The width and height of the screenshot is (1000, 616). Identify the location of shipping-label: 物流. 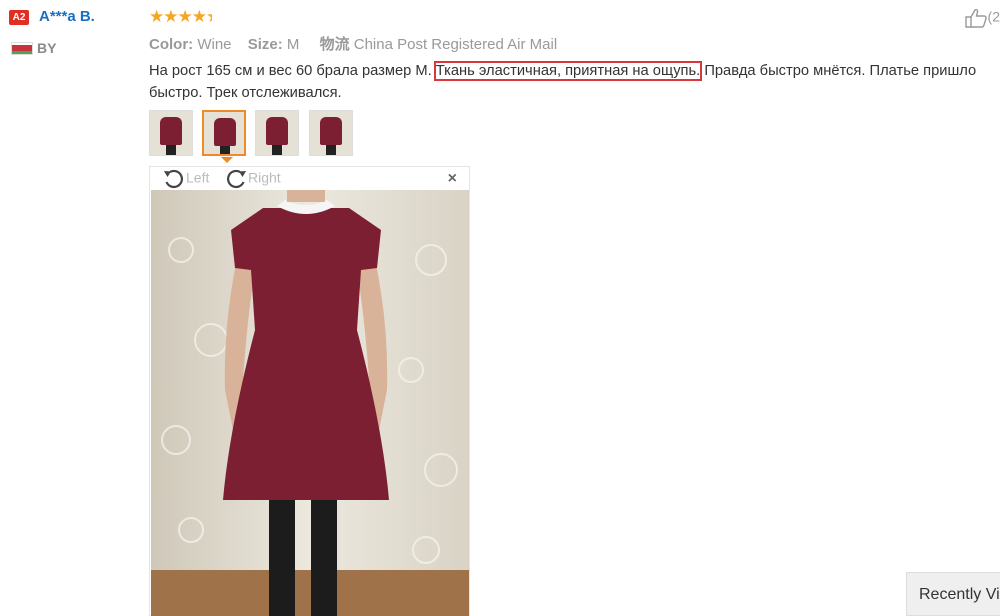
(334, 44).